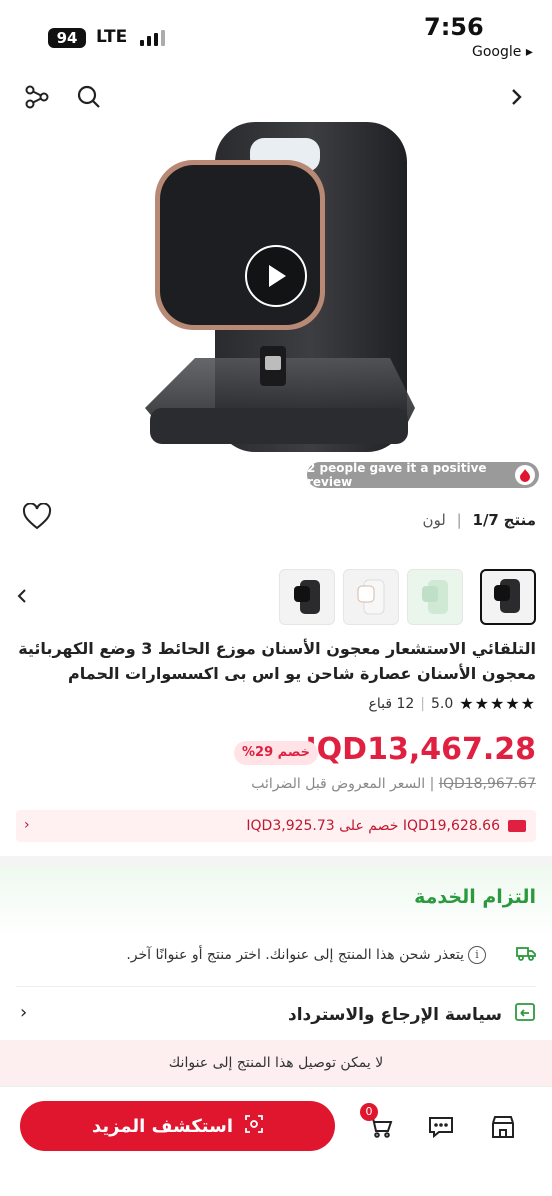  What do you see at coordinates (276, 1014) in the screenshot?
I see `return-policy-row: سياسة الإرجاع والاسترداد ‹` at bounding box center [276, 1014].